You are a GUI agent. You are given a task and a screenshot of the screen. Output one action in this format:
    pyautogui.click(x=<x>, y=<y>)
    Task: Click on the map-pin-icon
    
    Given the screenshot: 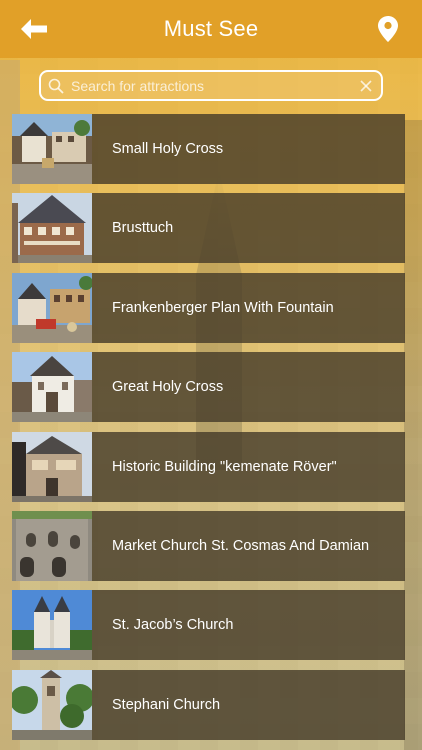 What is the action you would take?
    pyautogui.click(x=388, y=29)
    